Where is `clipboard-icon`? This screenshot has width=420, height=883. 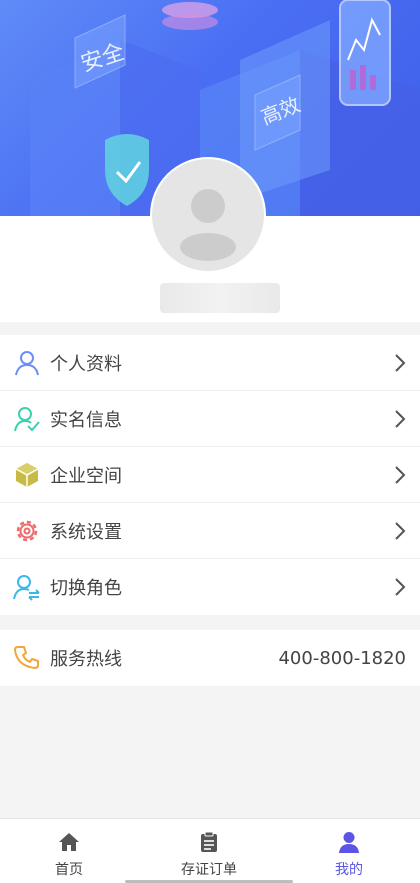 clipboard-icon is located at coordinates (209, 841).